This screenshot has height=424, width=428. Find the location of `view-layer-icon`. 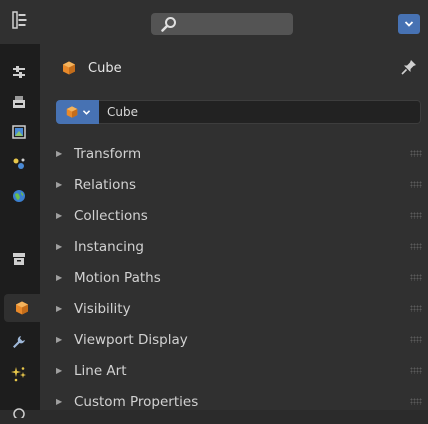

view-layer-icon is located at coordinates (19, 163).